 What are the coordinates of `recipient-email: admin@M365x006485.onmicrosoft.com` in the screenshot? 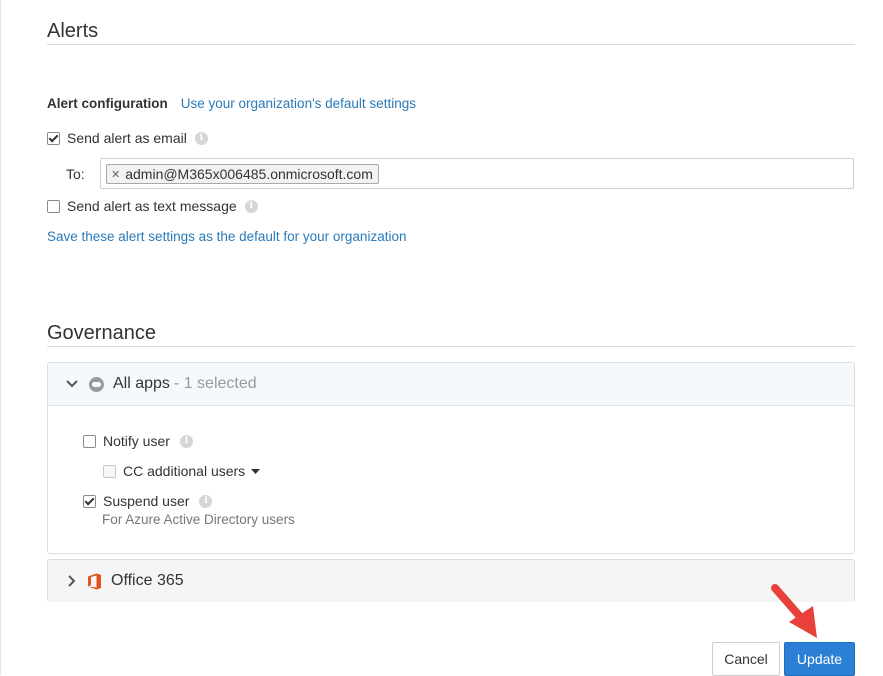 It's located at (249, 174).